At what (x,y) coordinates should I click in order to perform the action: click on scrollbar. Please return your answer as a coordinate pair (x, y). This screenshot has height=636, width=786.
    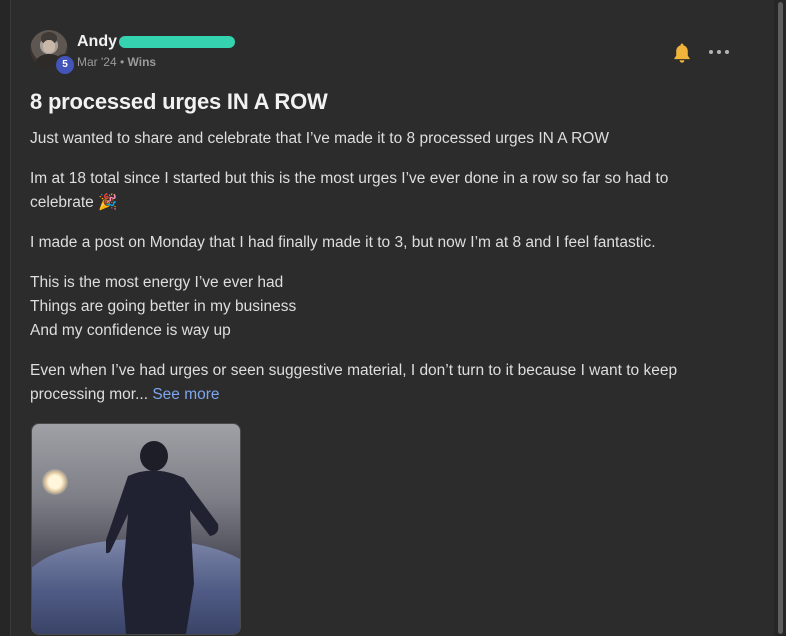
    Looking at the image, I should click on (780, 318).